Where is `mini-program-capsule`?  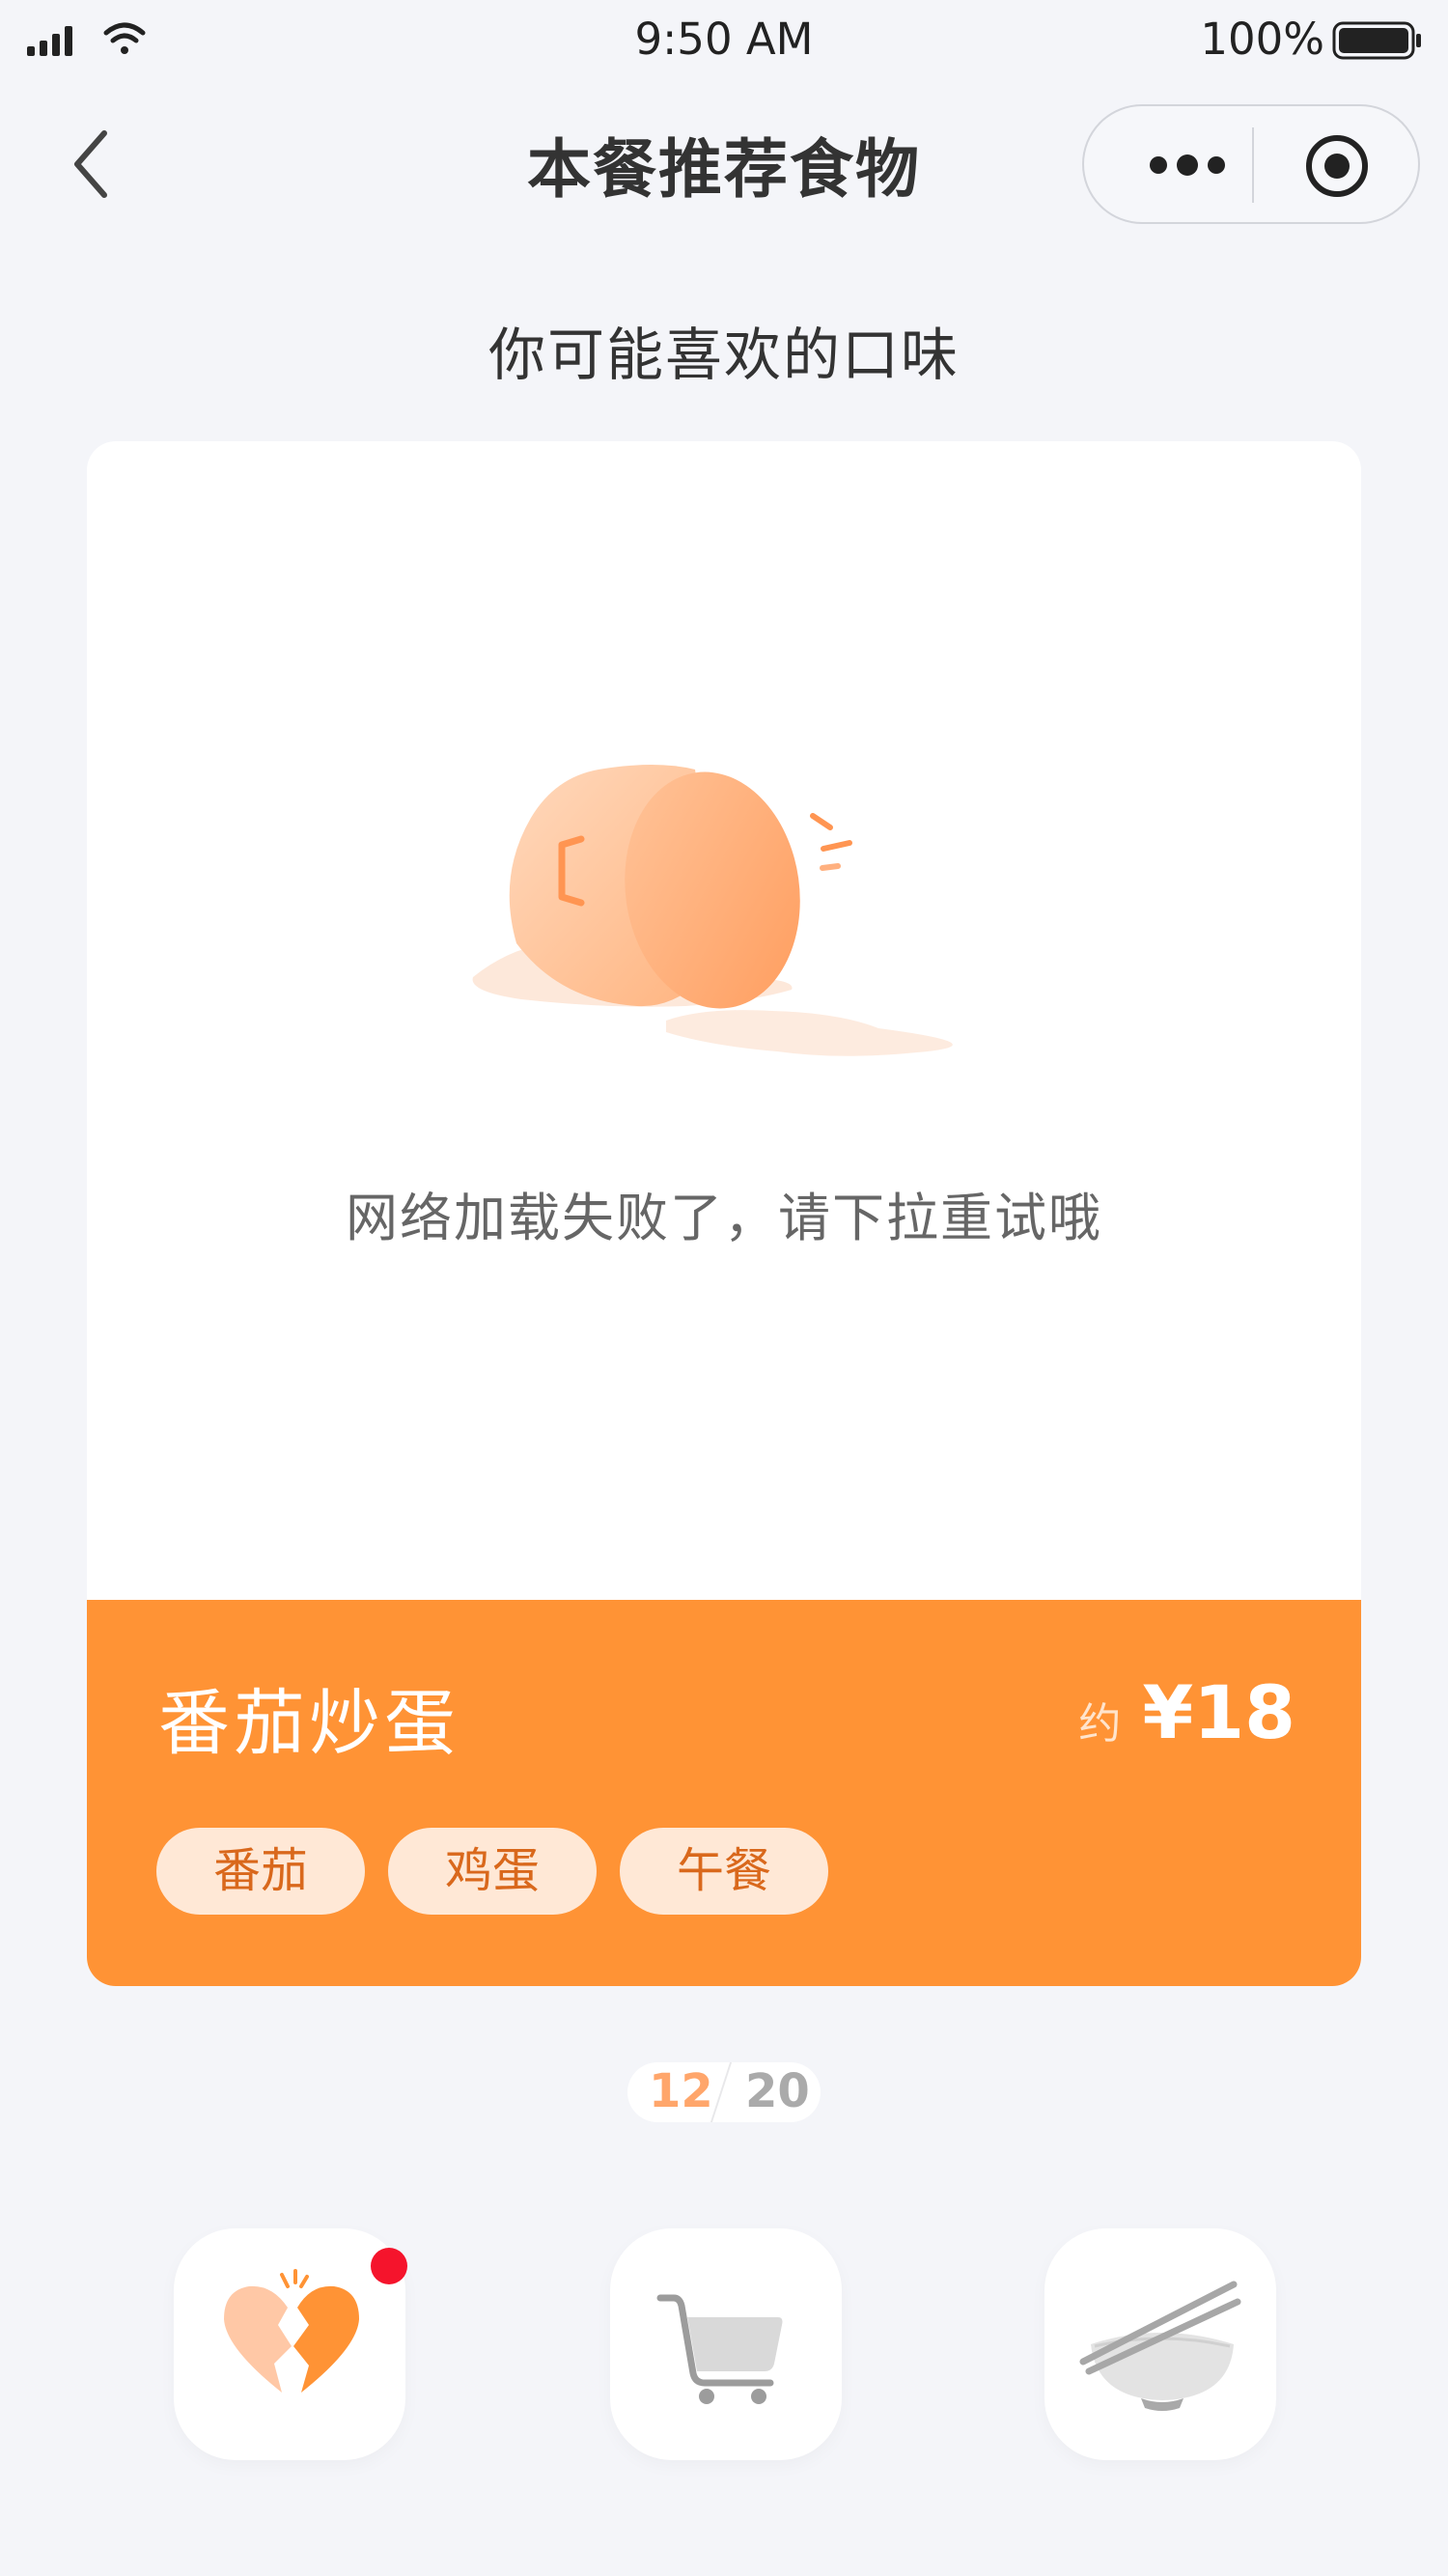 mini-program-capsule is located at coordinates (1251, 164).